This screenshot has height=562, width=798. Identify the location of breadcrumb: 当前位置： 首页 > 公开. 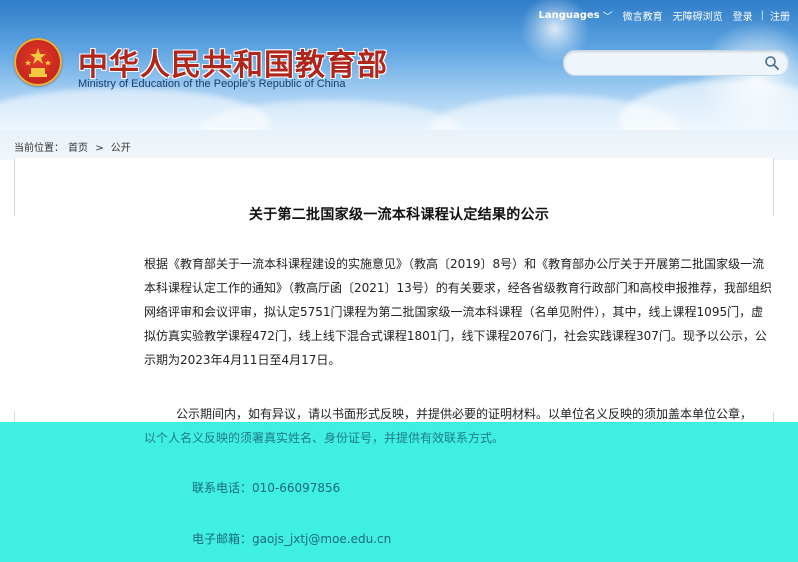
(74, 146).